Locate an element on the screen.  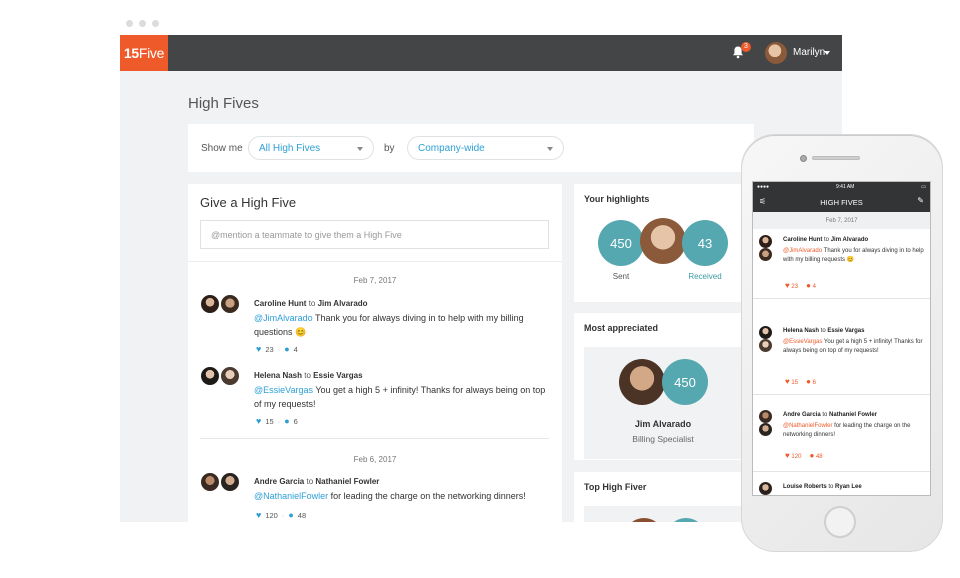
top-high-fiver-card: Top High Fiver is located at coordinates (658, 497).